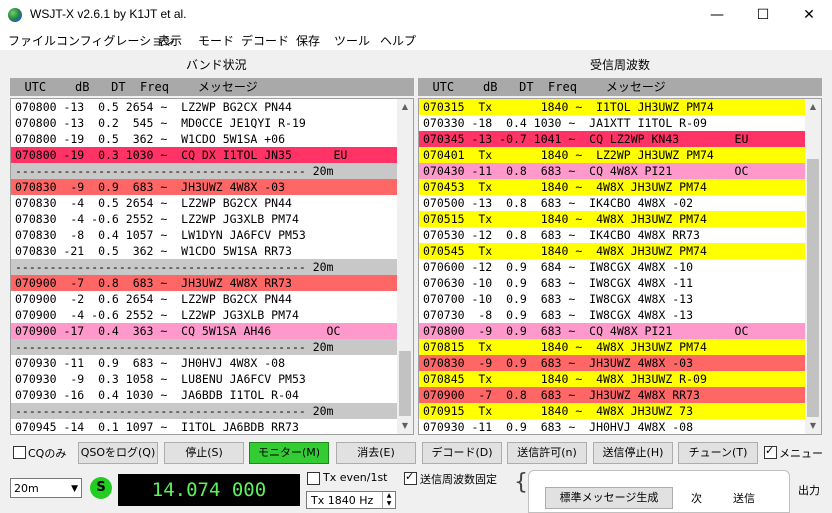  What do you see at coordinates (342, 500) in the screenshot?
I see `tx-frequency-value: Tx 1840 Hz` at bounding box center [342, 500].